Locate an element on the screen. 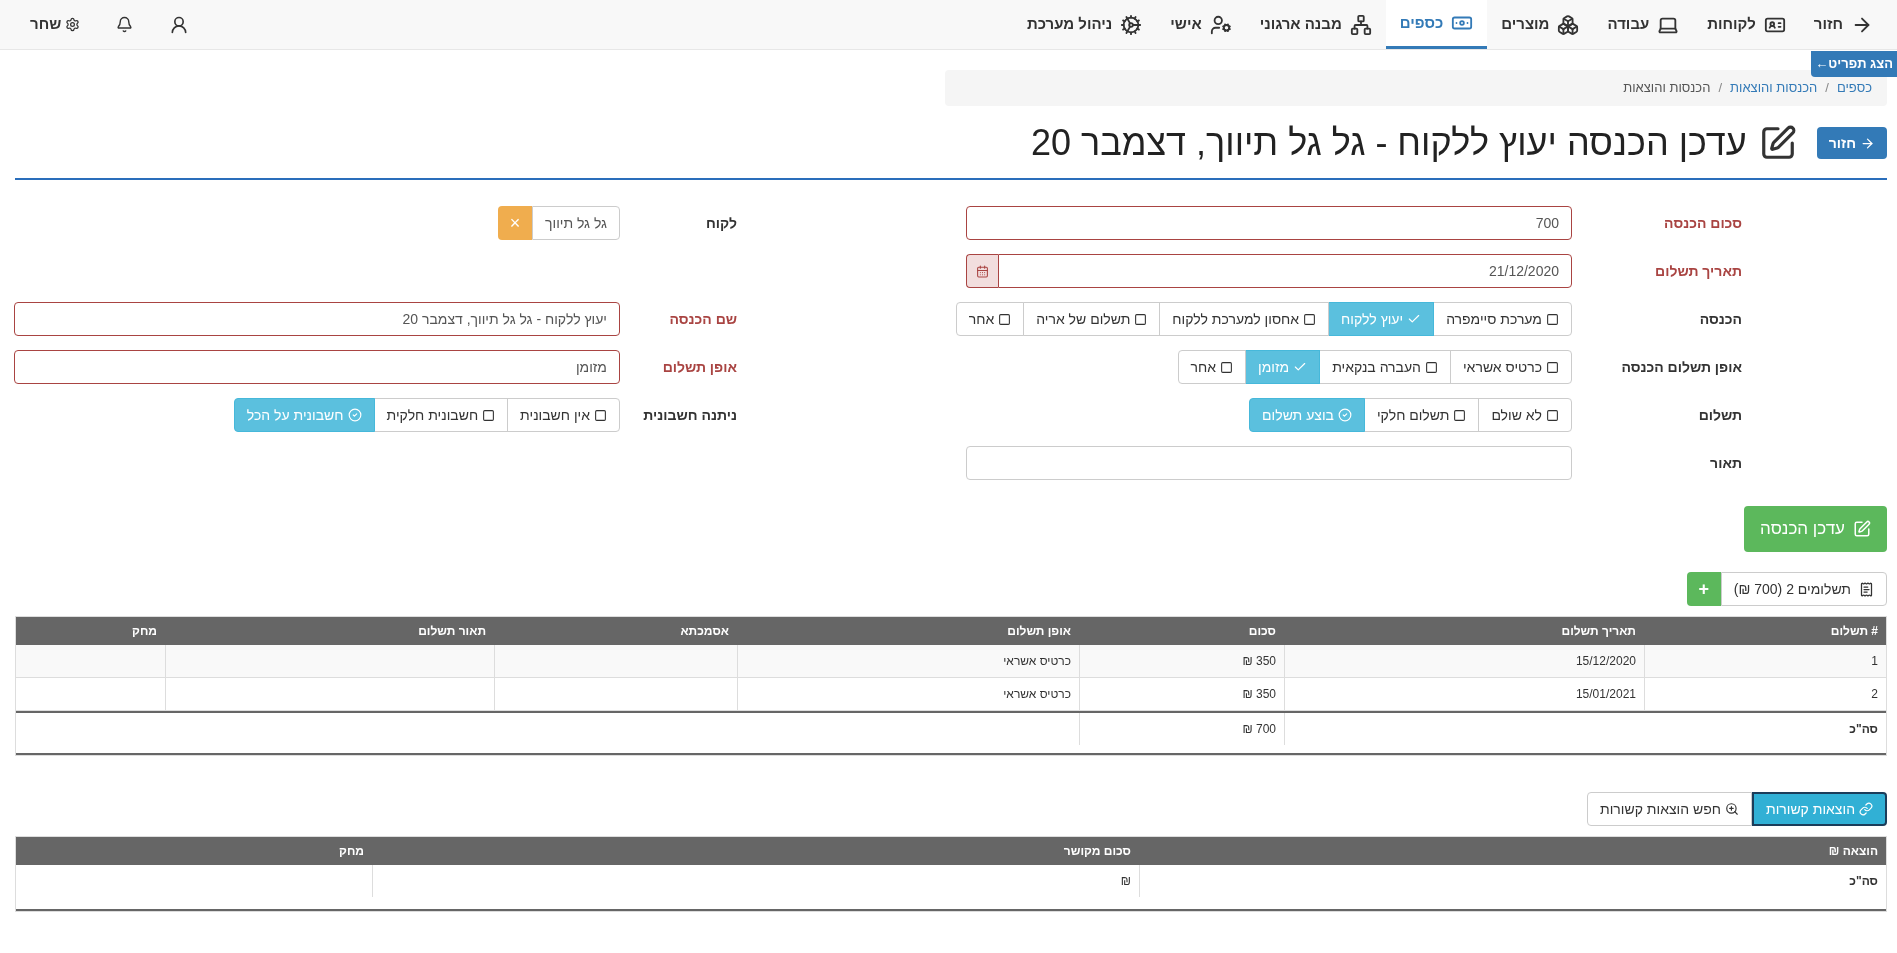  nav-tab: לקוחות is located at coordinates (1746, 24).